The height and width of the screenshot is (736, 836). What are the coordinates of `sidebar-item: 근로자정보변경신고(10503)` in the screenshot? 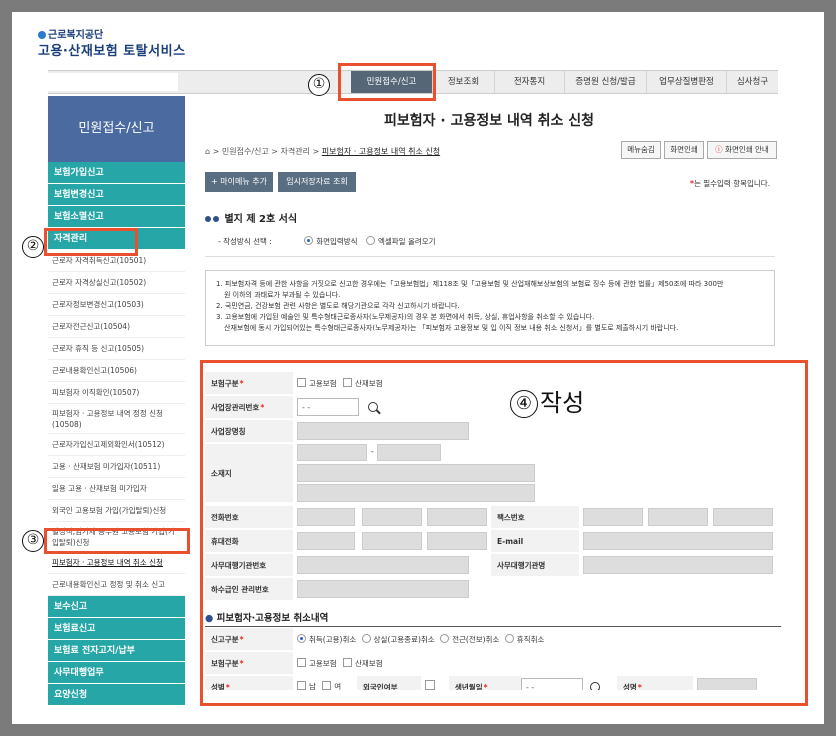 It's located at (116, 305).